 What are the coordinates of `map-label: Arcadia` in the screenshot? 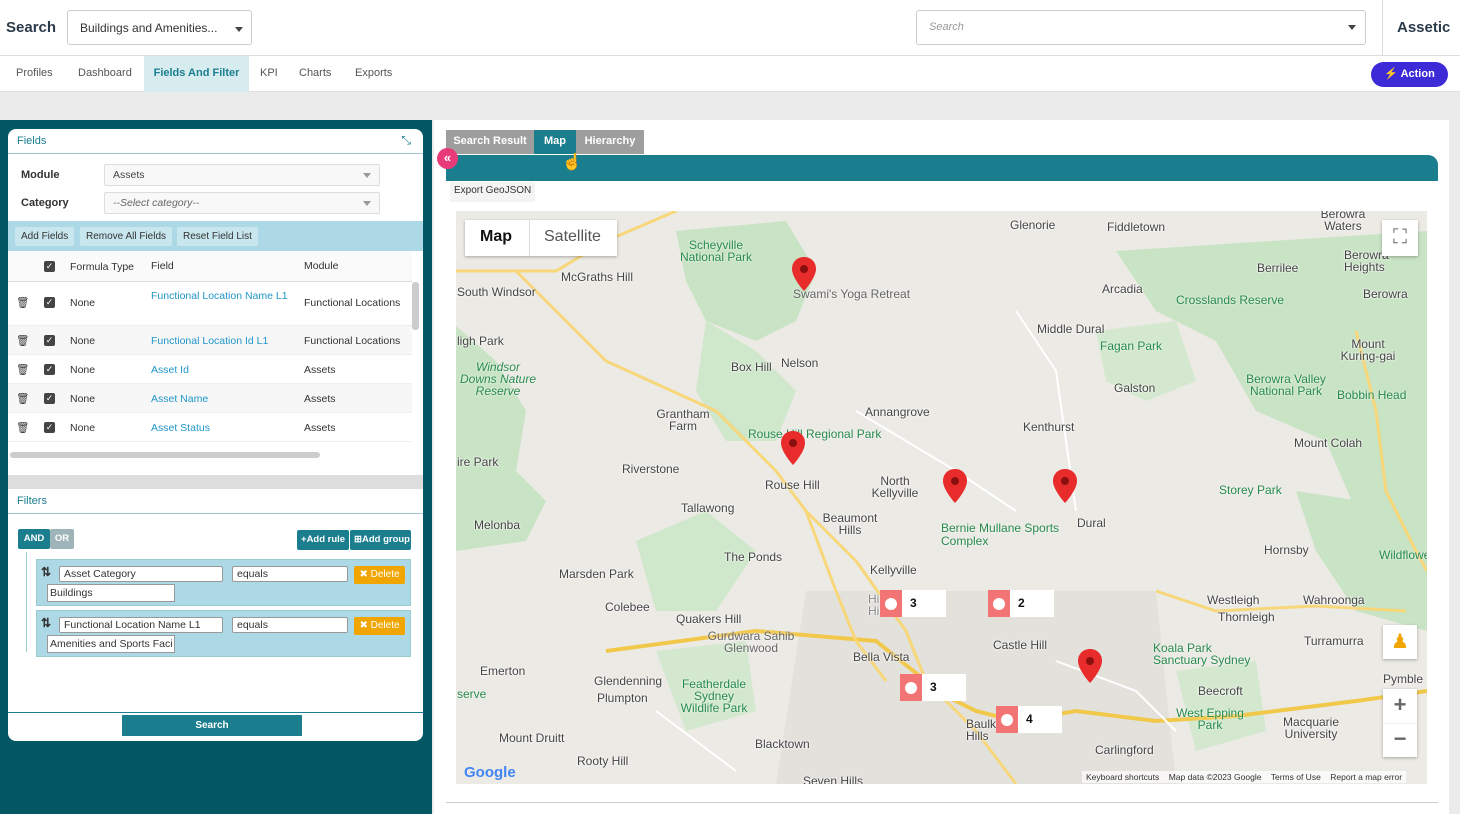 It's located at (1122, 289).